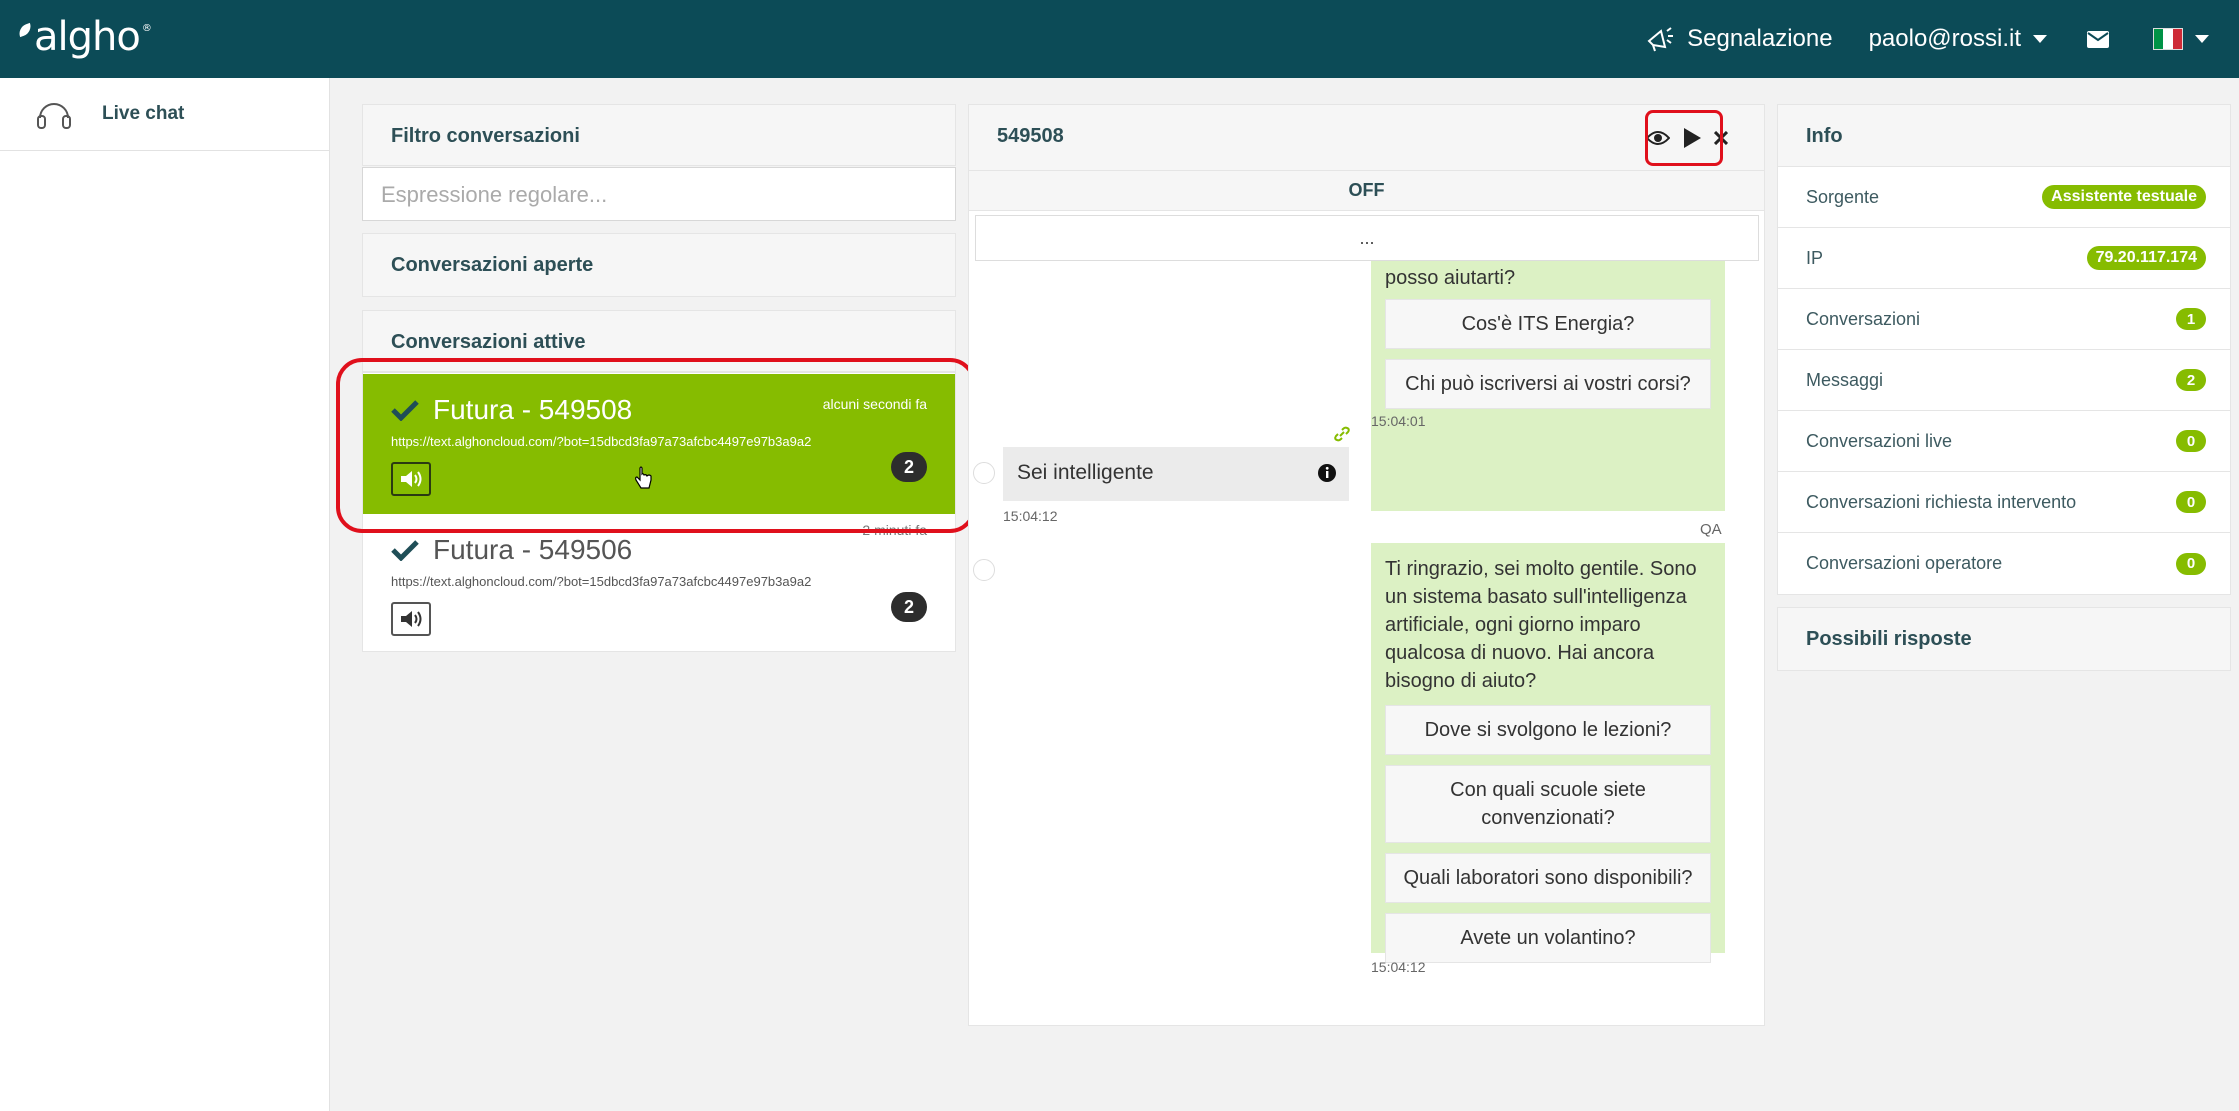 This screenshot has width=2239, height=1111. I want to click on info-row-conversations: Conversazioni 1, so click(2004, 319).